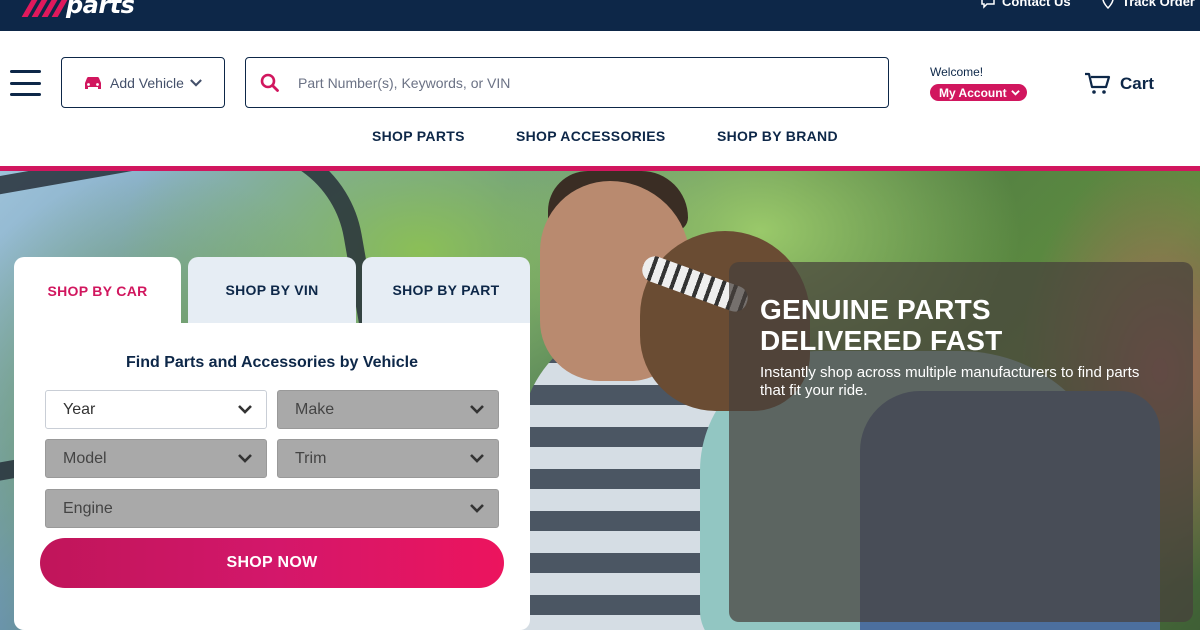 This screenshot has width=1200, height=630. I want to click on add-vehicle-button: Add Vehicle, so click(143, 82).